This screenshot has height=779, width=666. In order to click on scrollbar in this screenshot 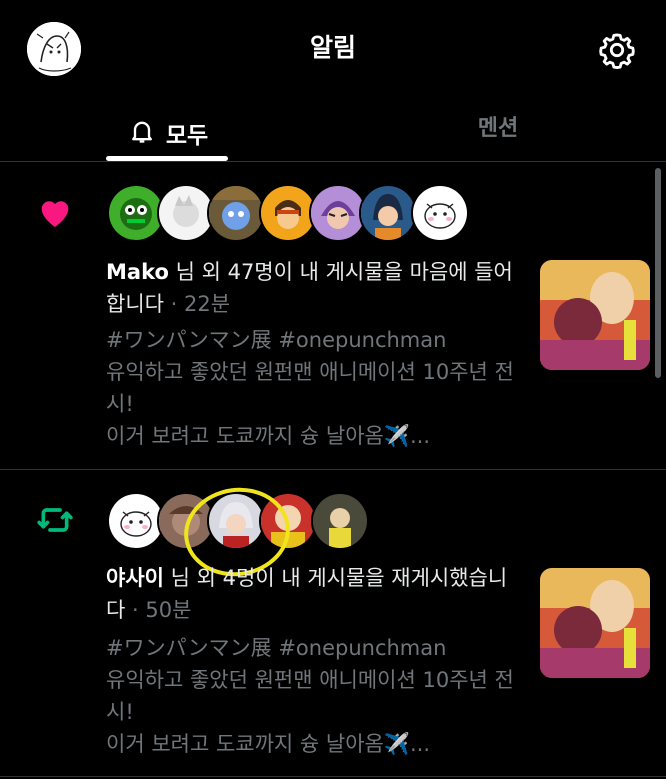, I will do `click(658, 273)`.